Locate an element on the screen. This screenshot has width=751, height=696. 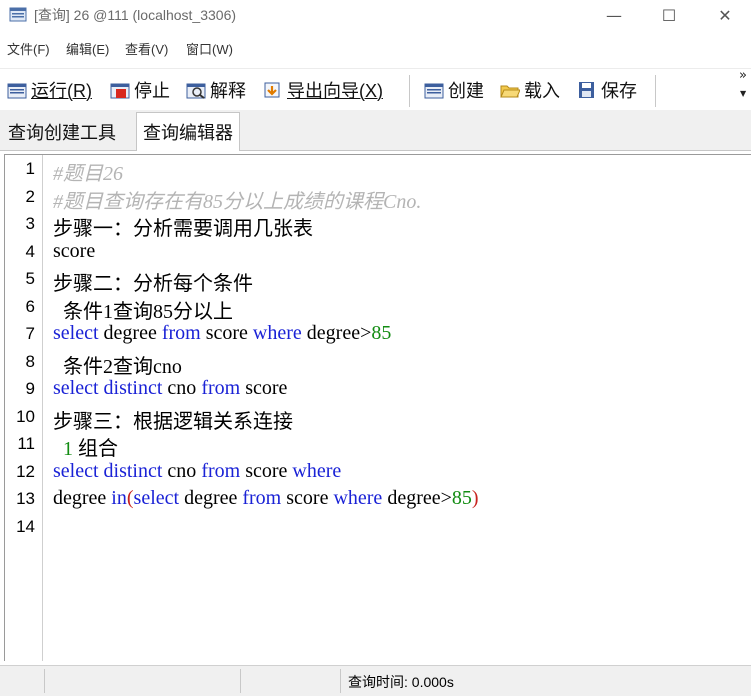
stop-label: 停止 is located at coordinates (152, 91).